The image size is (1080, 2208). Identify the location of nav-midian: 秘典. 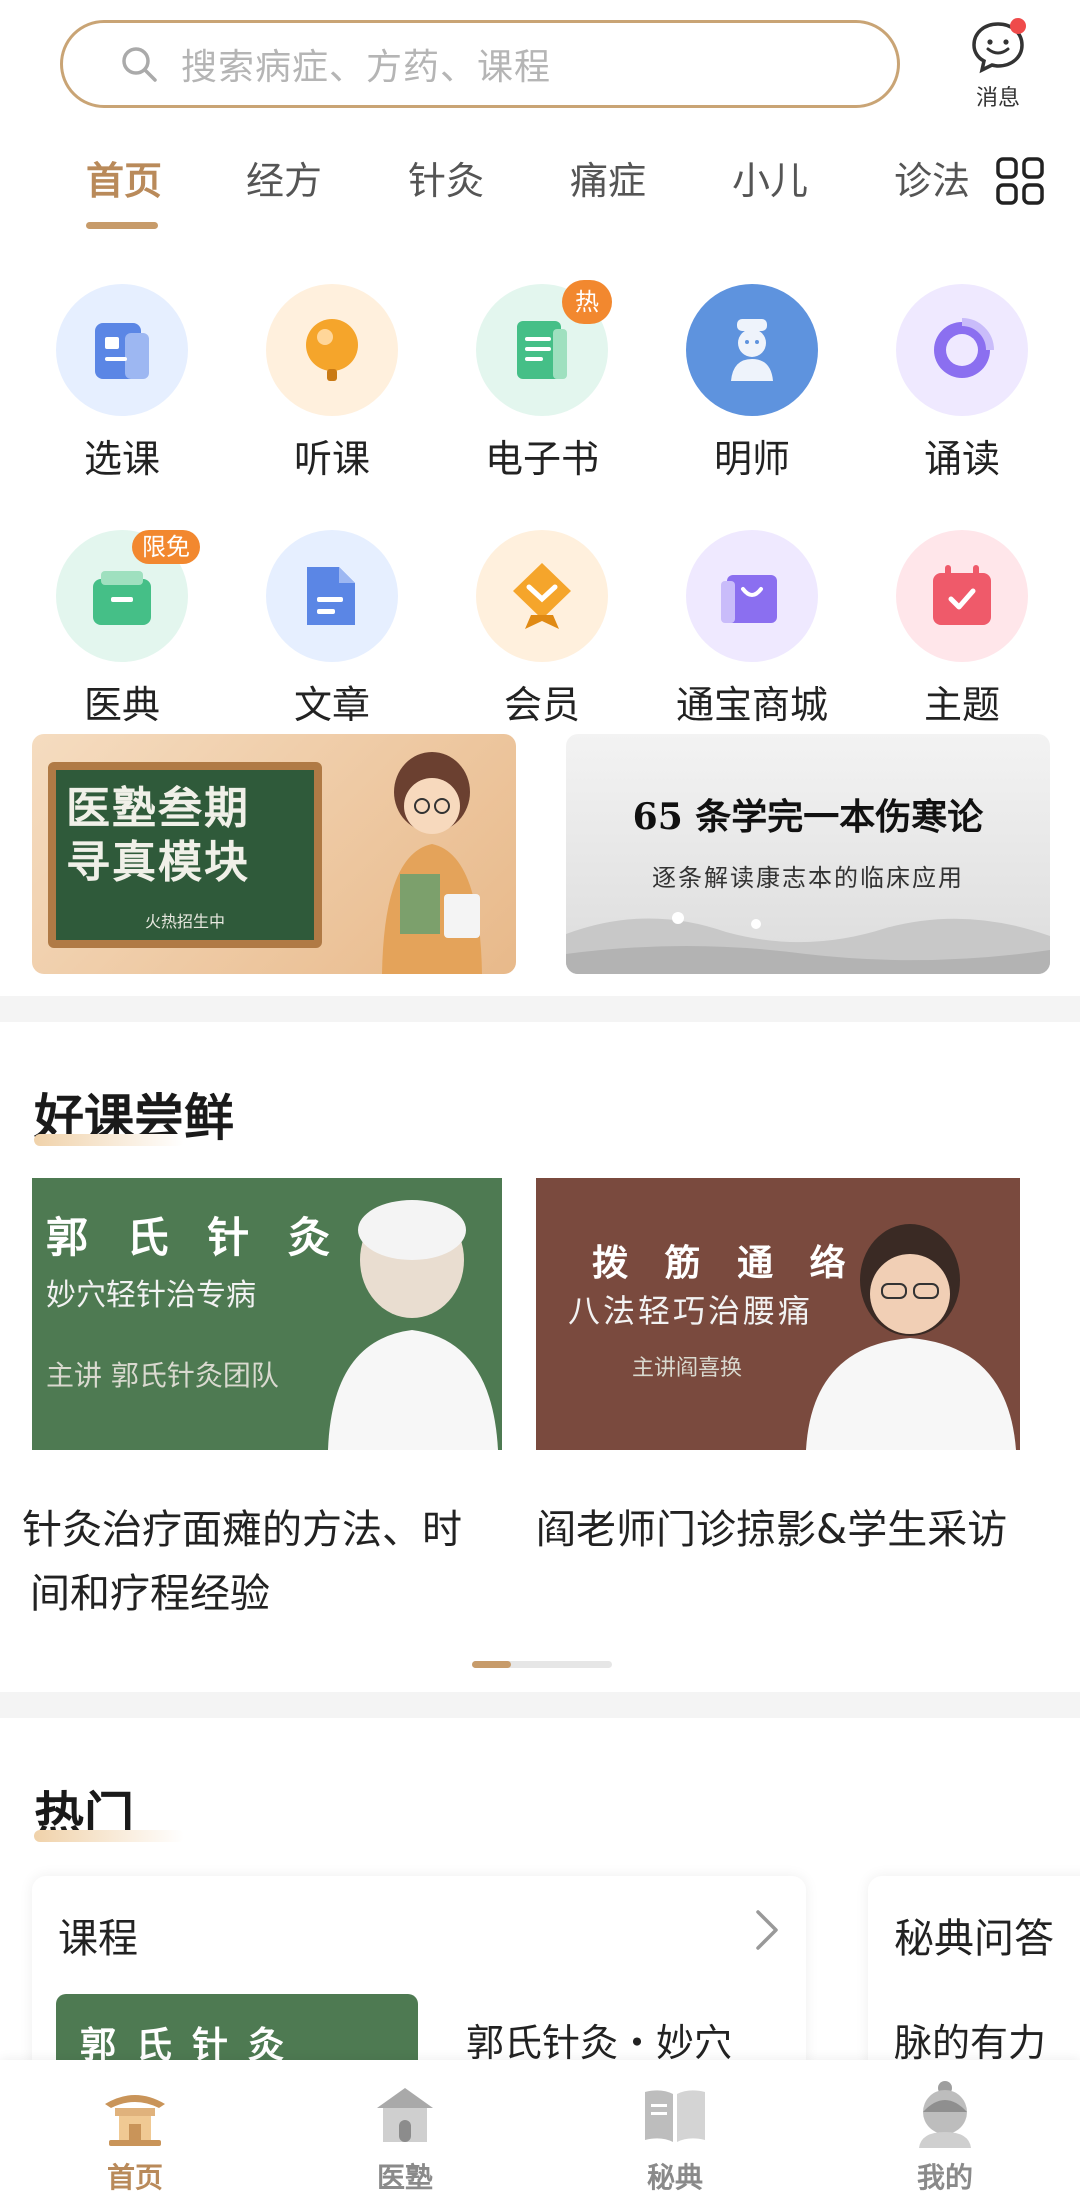
(675, 2137).